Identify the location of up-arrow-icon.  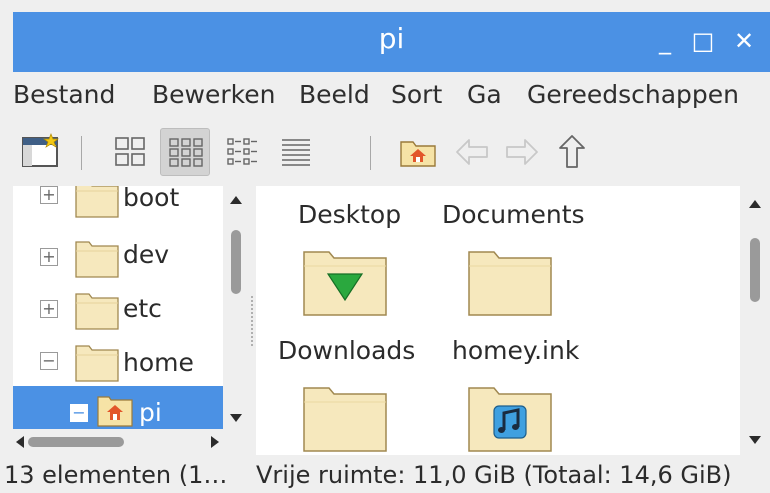
(572, 151).